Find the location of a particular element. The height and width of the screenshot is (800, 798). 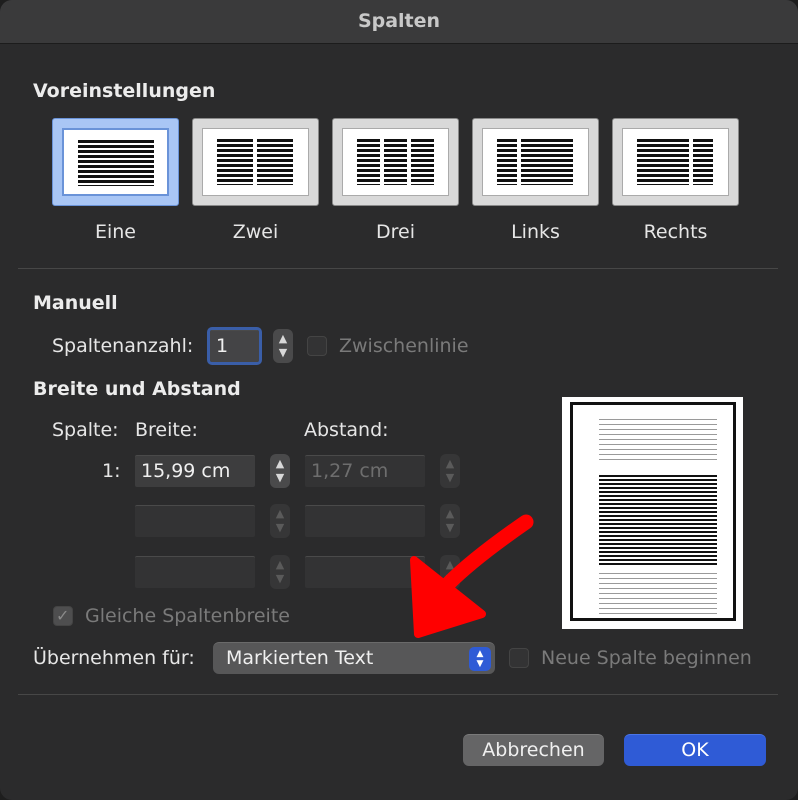

row-3-width-stepper: ▲ ▼ is located at coordinates (280, 572).